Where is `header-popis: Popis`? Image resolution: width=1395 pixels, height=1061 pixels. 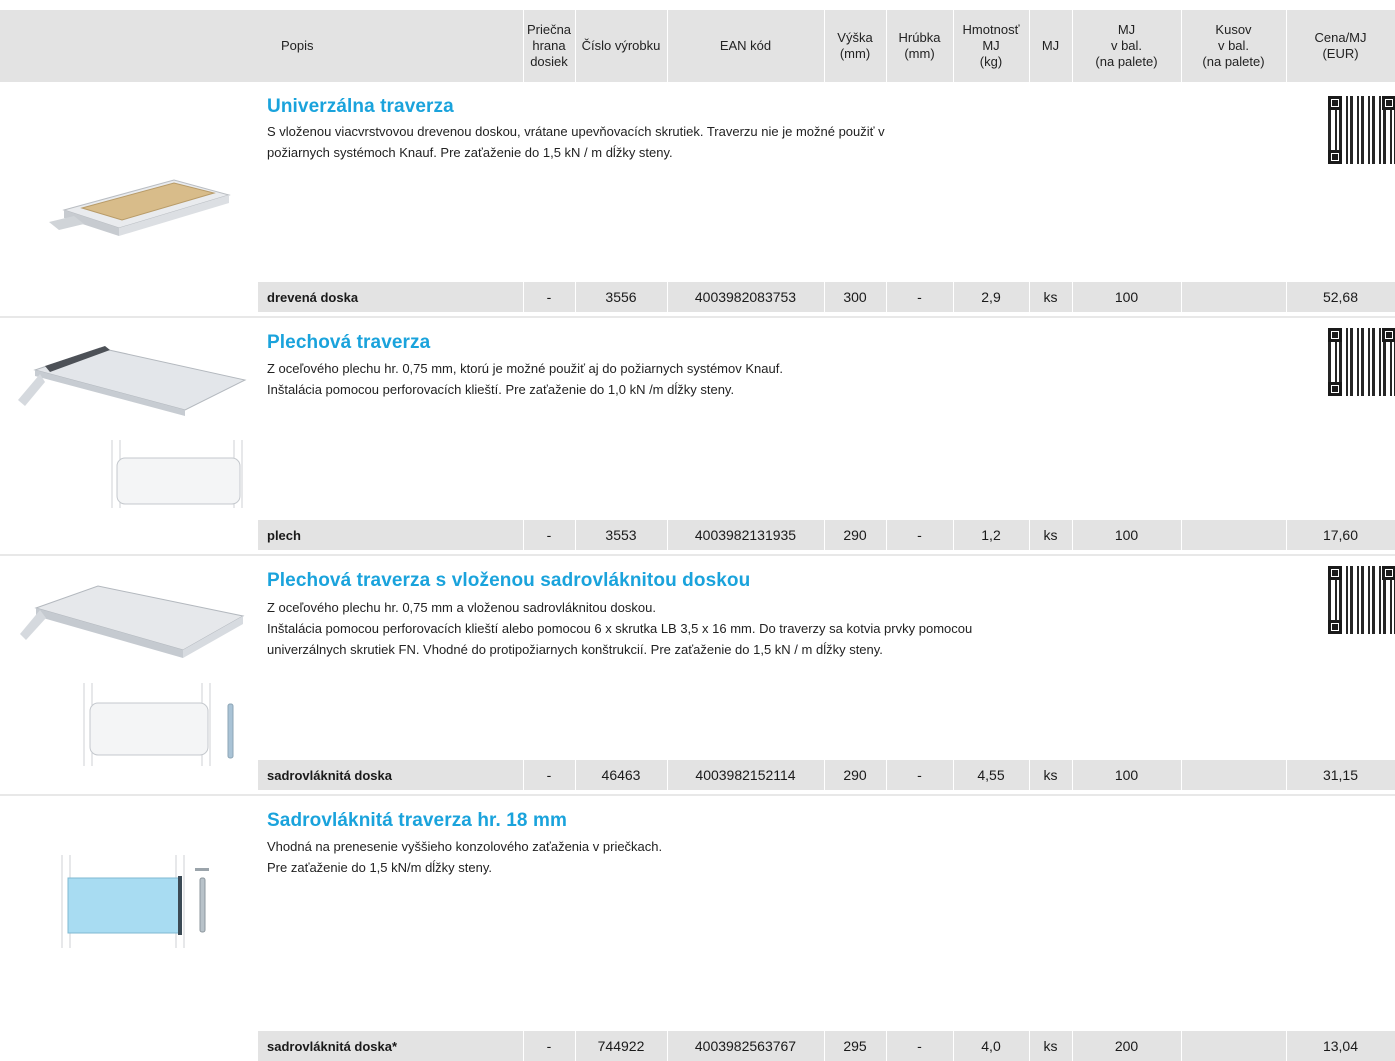 header-popis: Popis is located at coordinates (297, 45).